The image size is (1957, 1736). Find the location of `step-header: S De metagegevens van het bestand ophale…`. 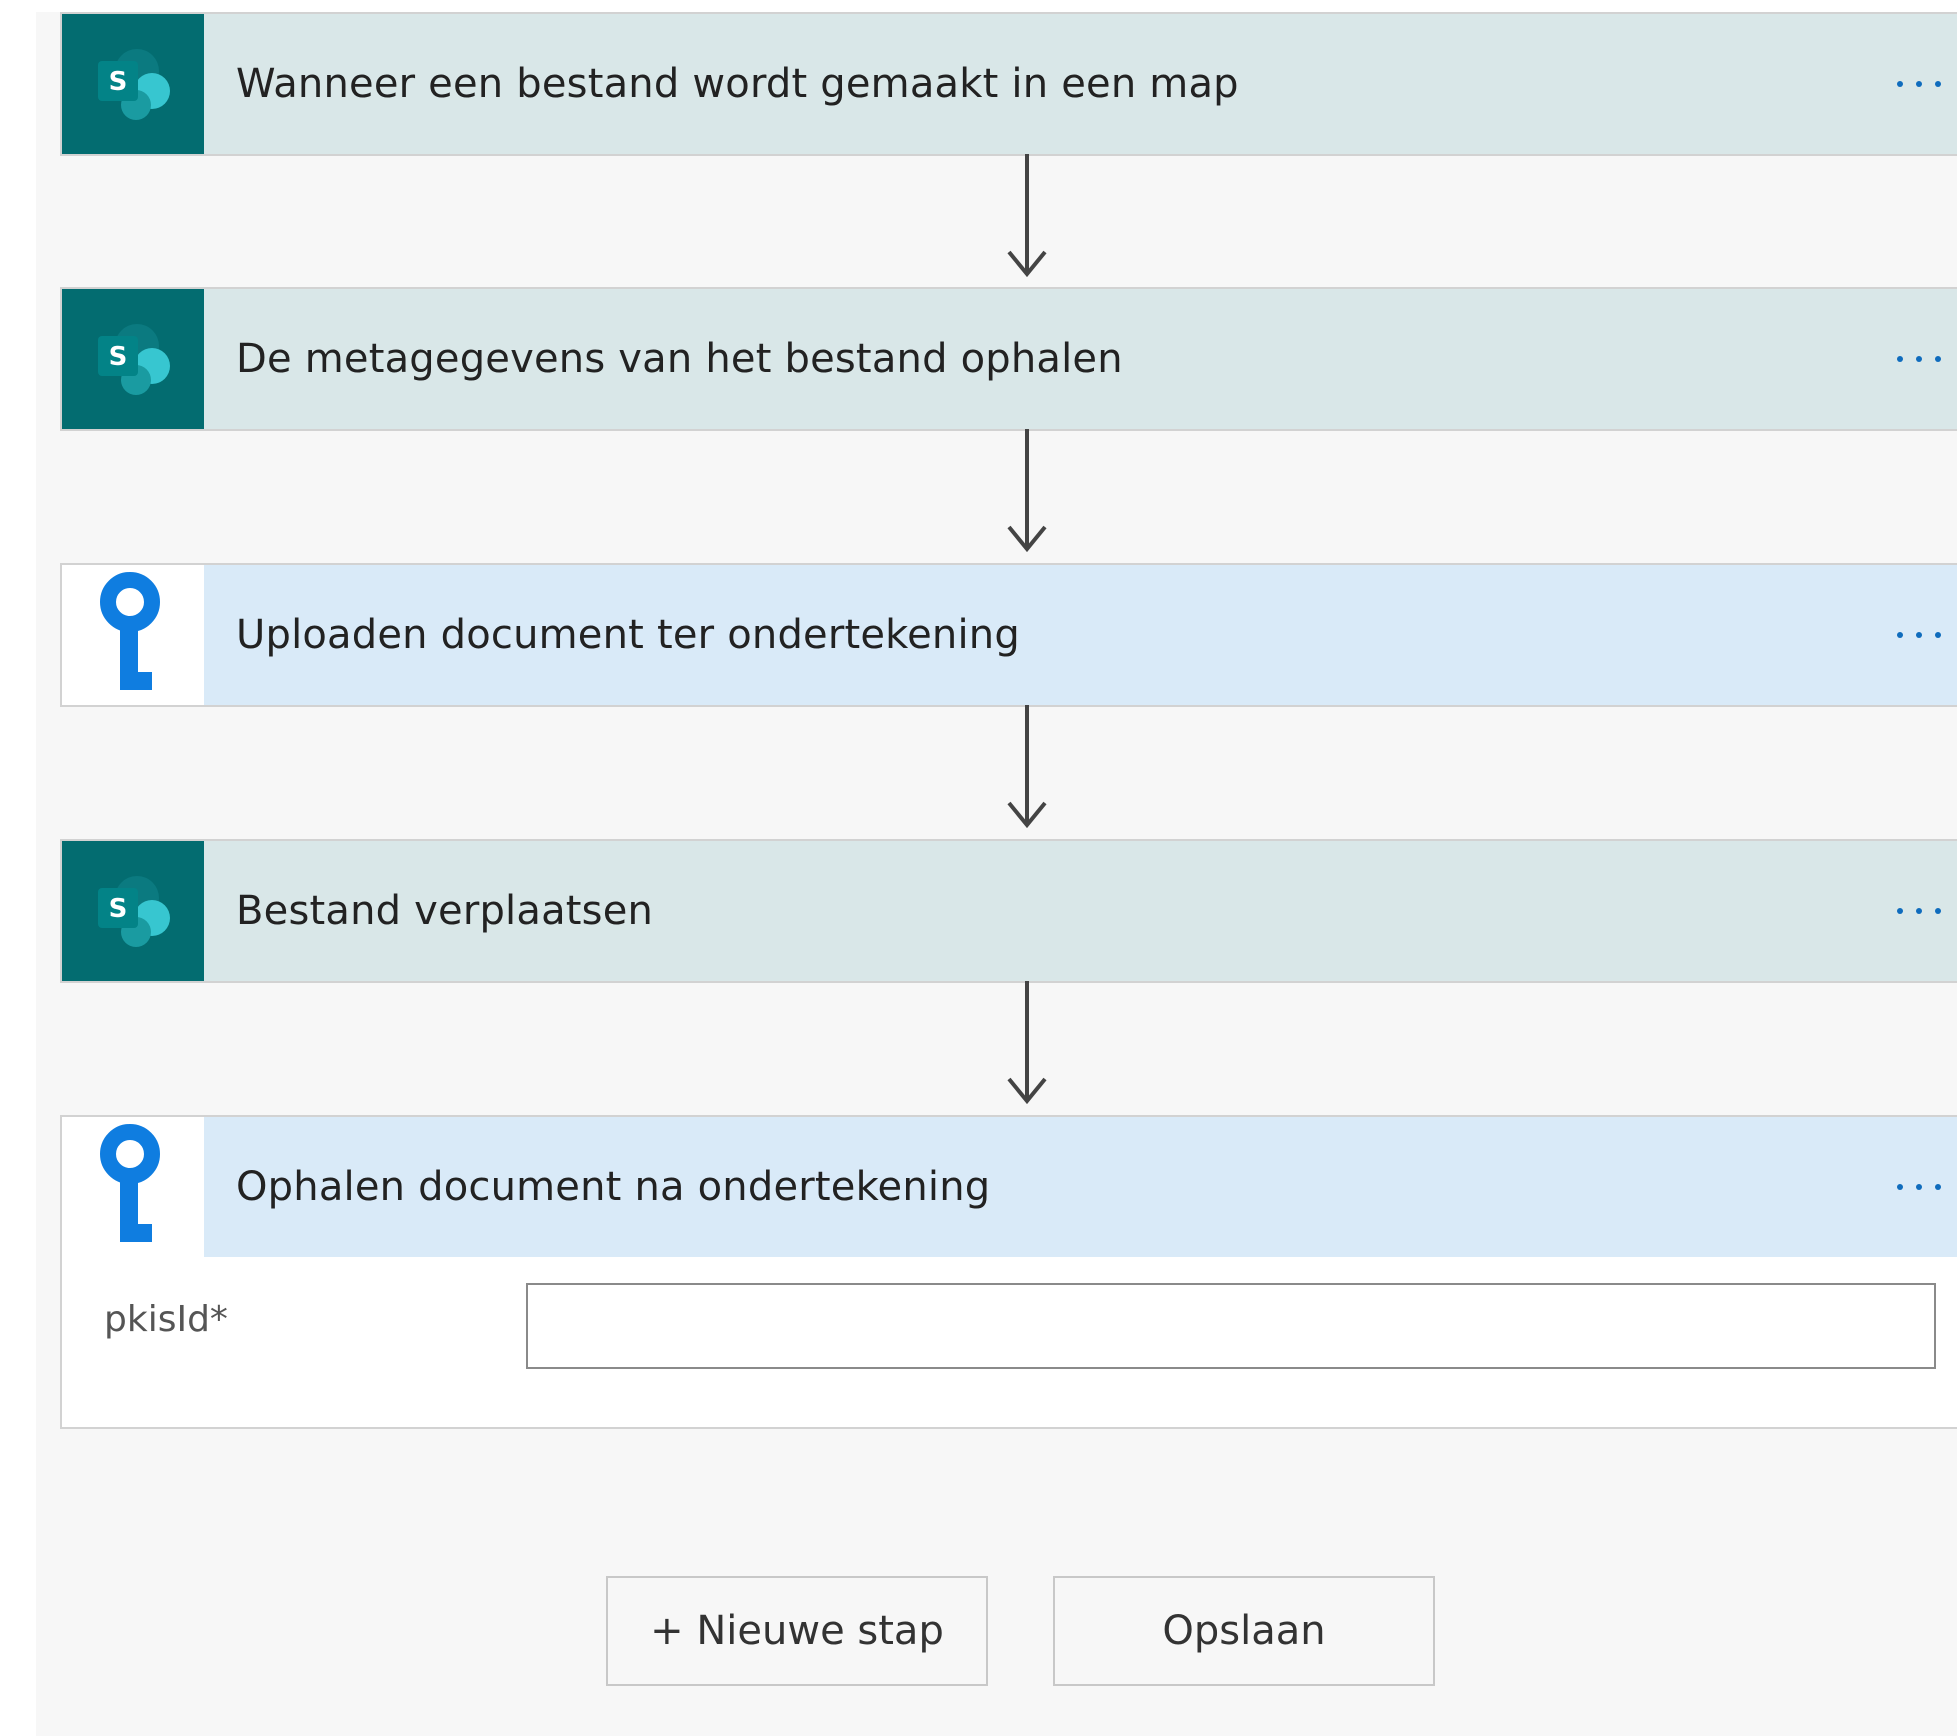

step-header: S De metagegevens van het bestand ophale… is located at coordinates (1009, 359).